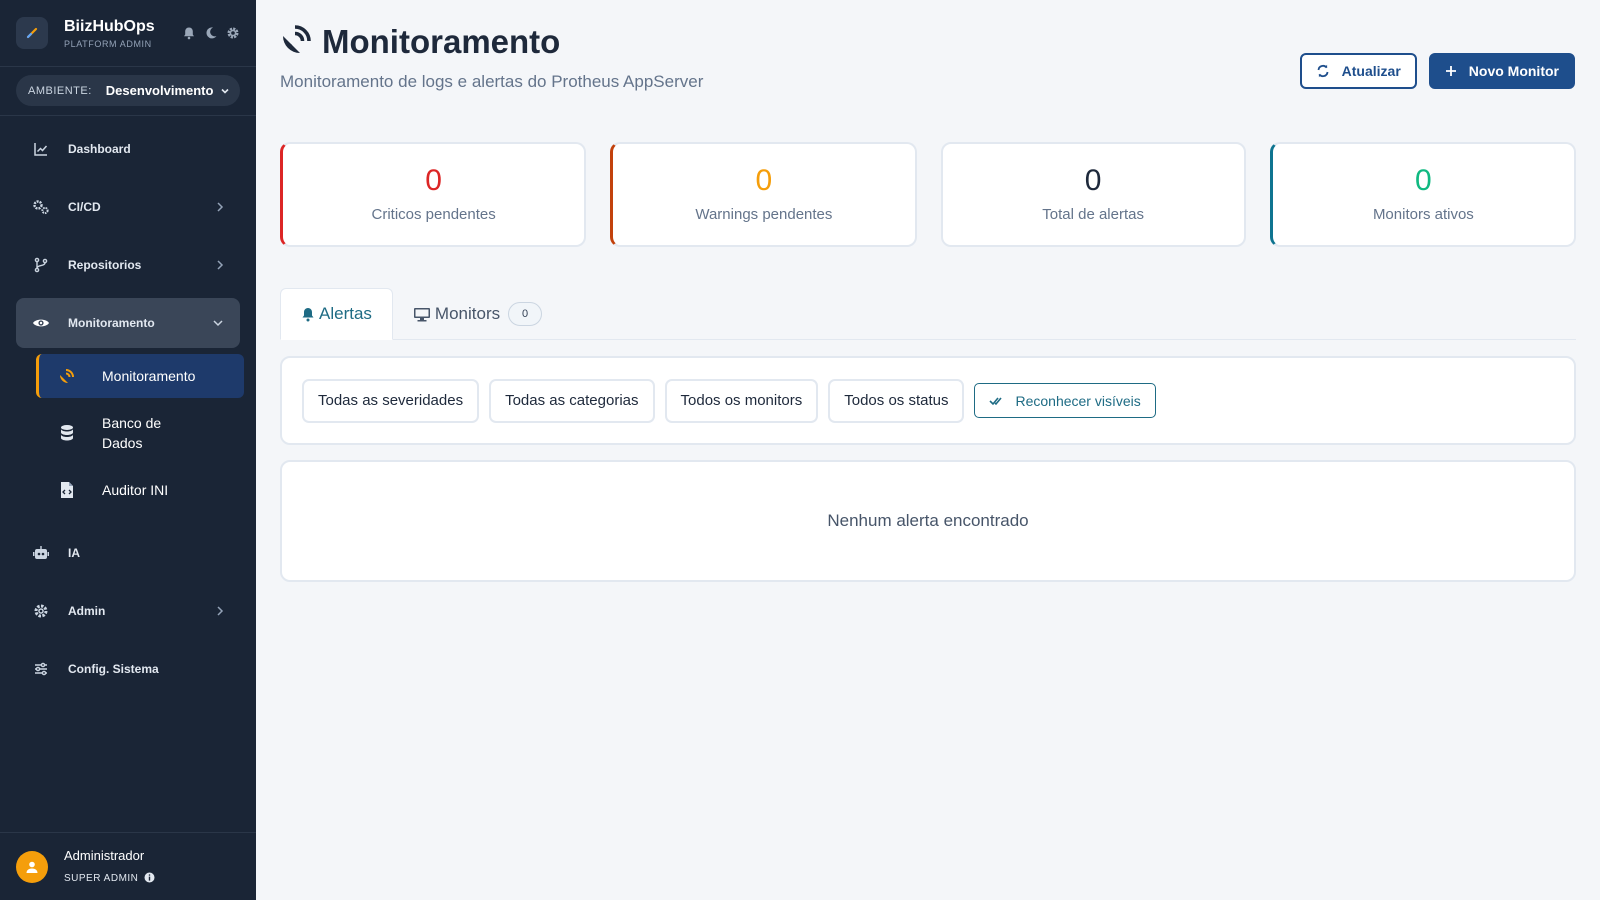 The image size is (1600, 900). Describe the element at coordinates (67, 490) in the screenshot. I see `file-code-icon` at that location.